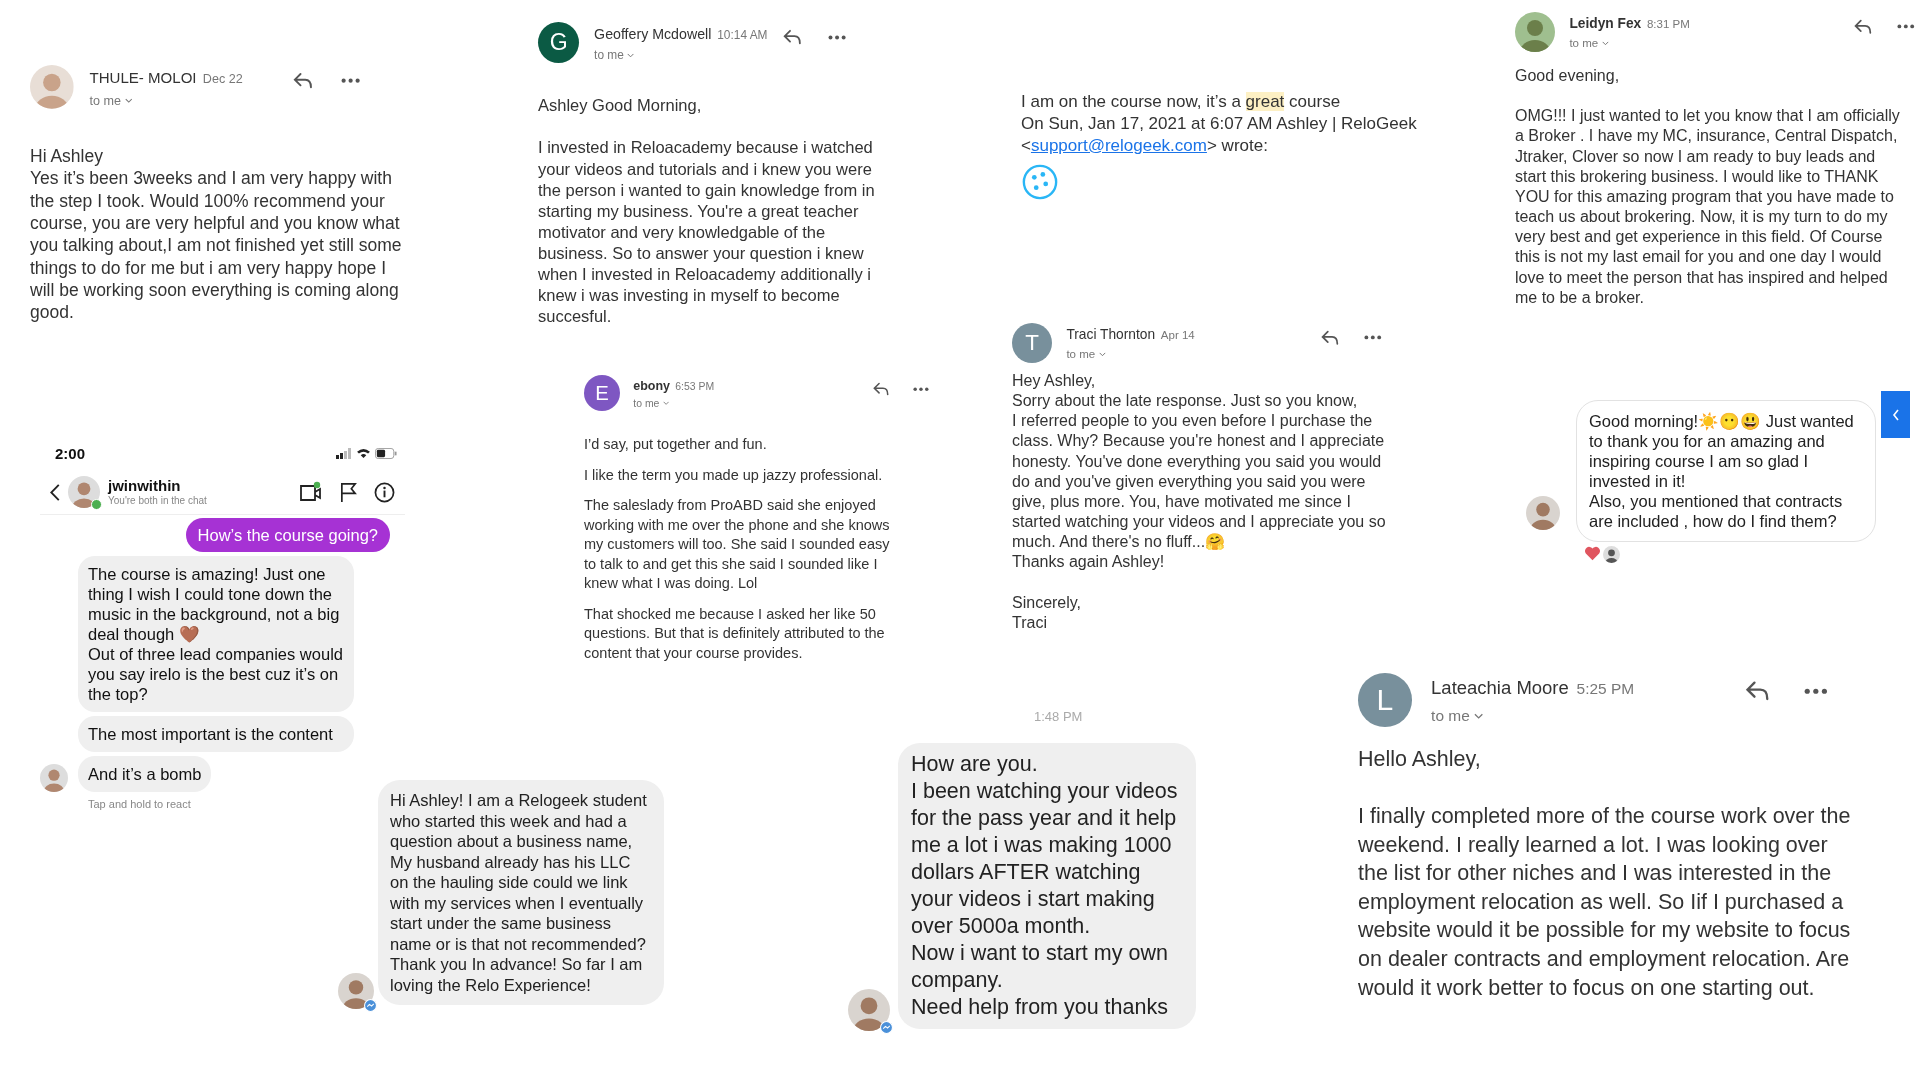  What do you see at coordinates (707, 232) in the screenshot?
I see `email-text: I invested in Reloacademy because i watched your videos and tutorials and i knew you were the person i wanted to gain knowledge from in starting my business. You're a great teacher motivator and very knowledgable of the business. So to answer your question i knew when I invested in Reloacademy additionally i knew i was investing in myself to become succesful.` at bounding box center [707, 232].